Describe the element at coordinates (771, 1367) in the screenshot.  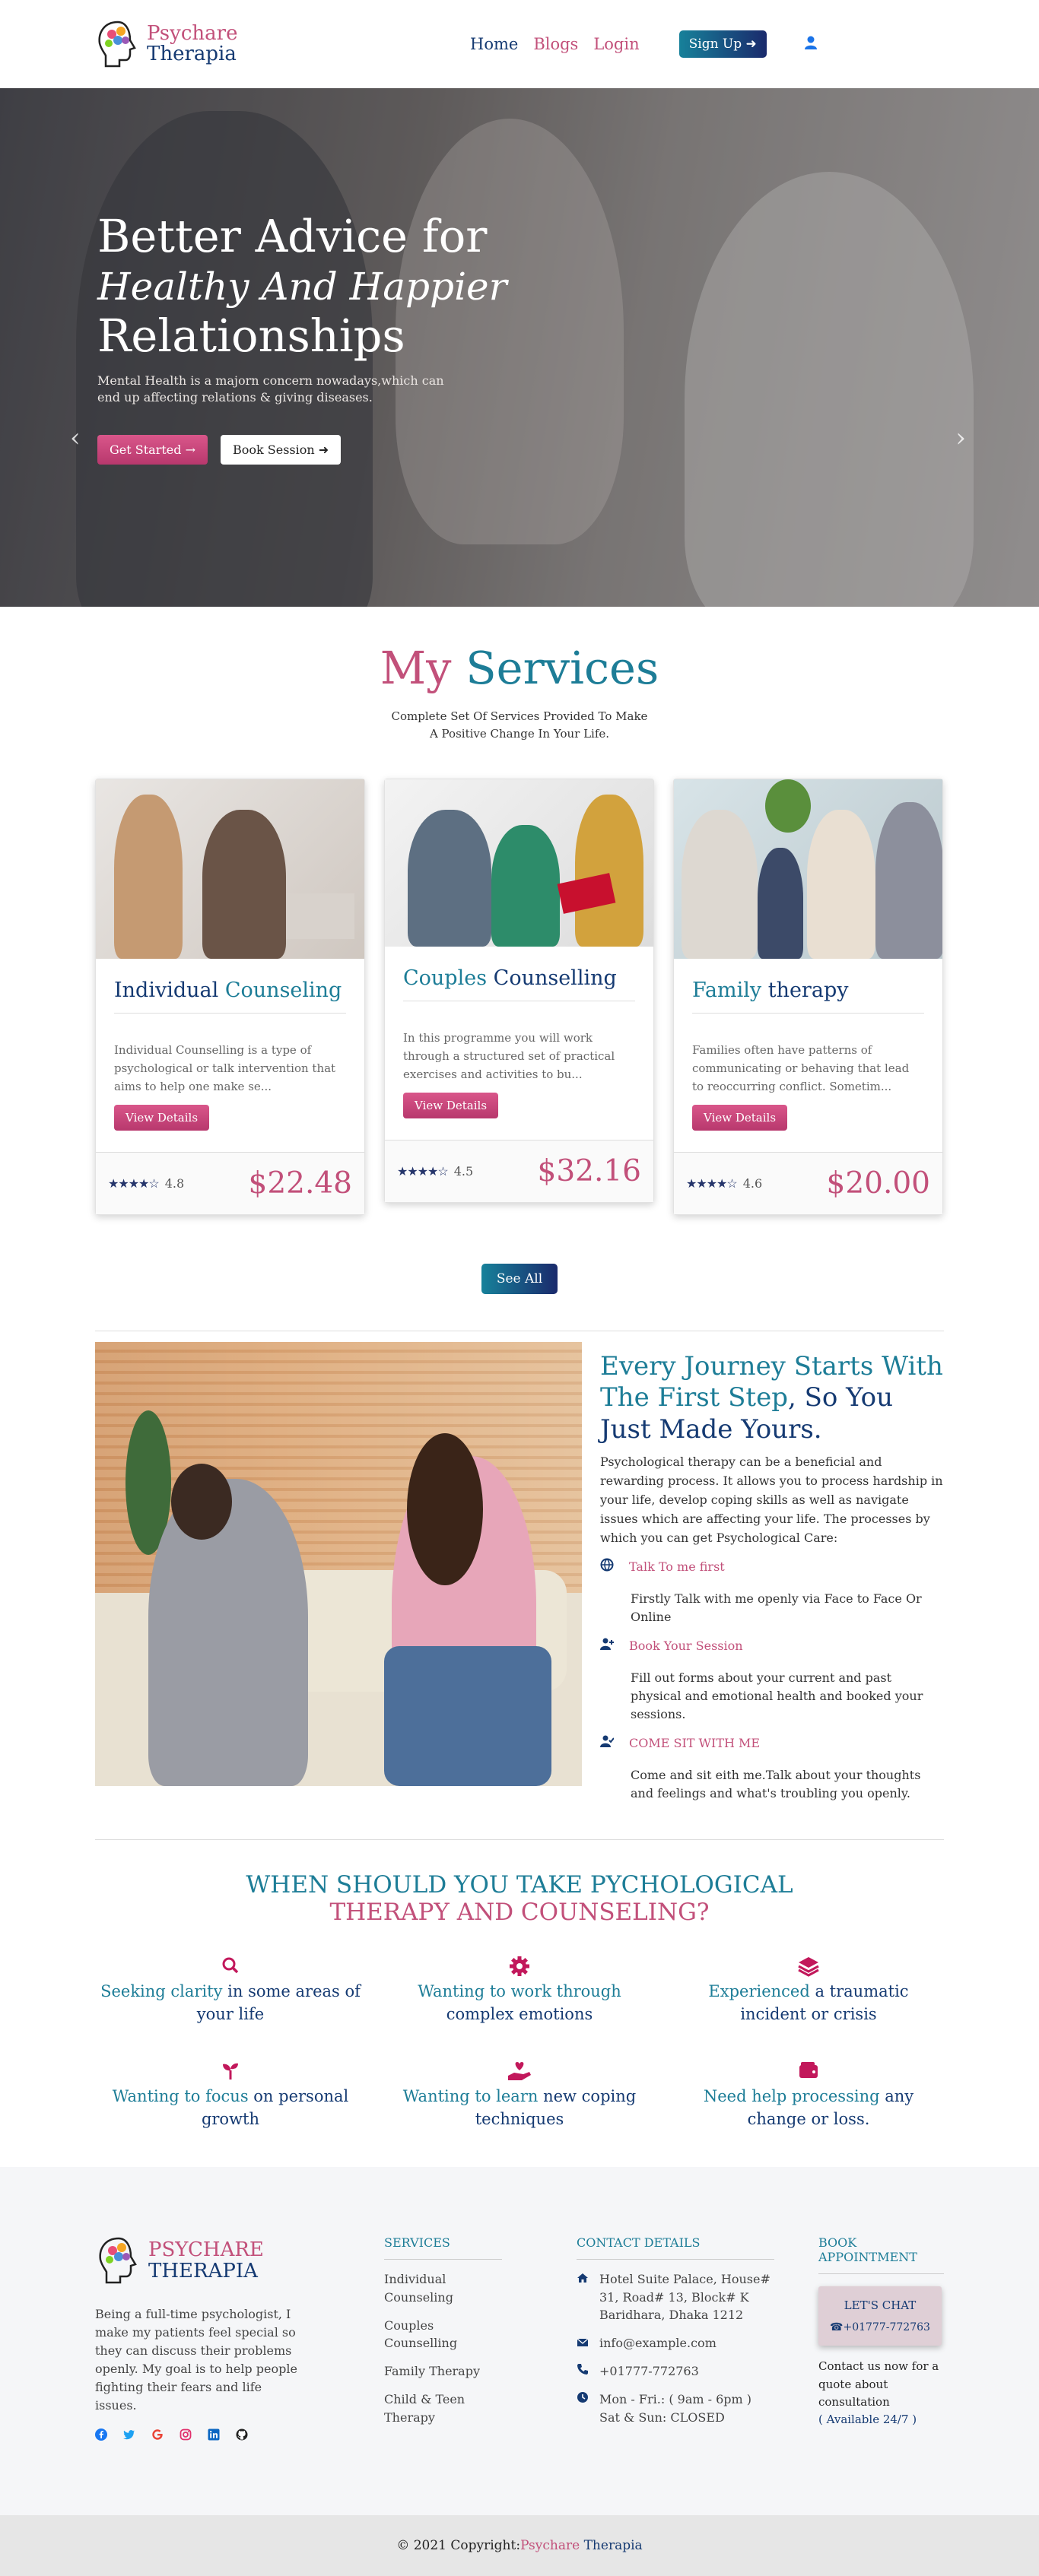
I see `journey-title-a: Every Journey Starts With` at that location.